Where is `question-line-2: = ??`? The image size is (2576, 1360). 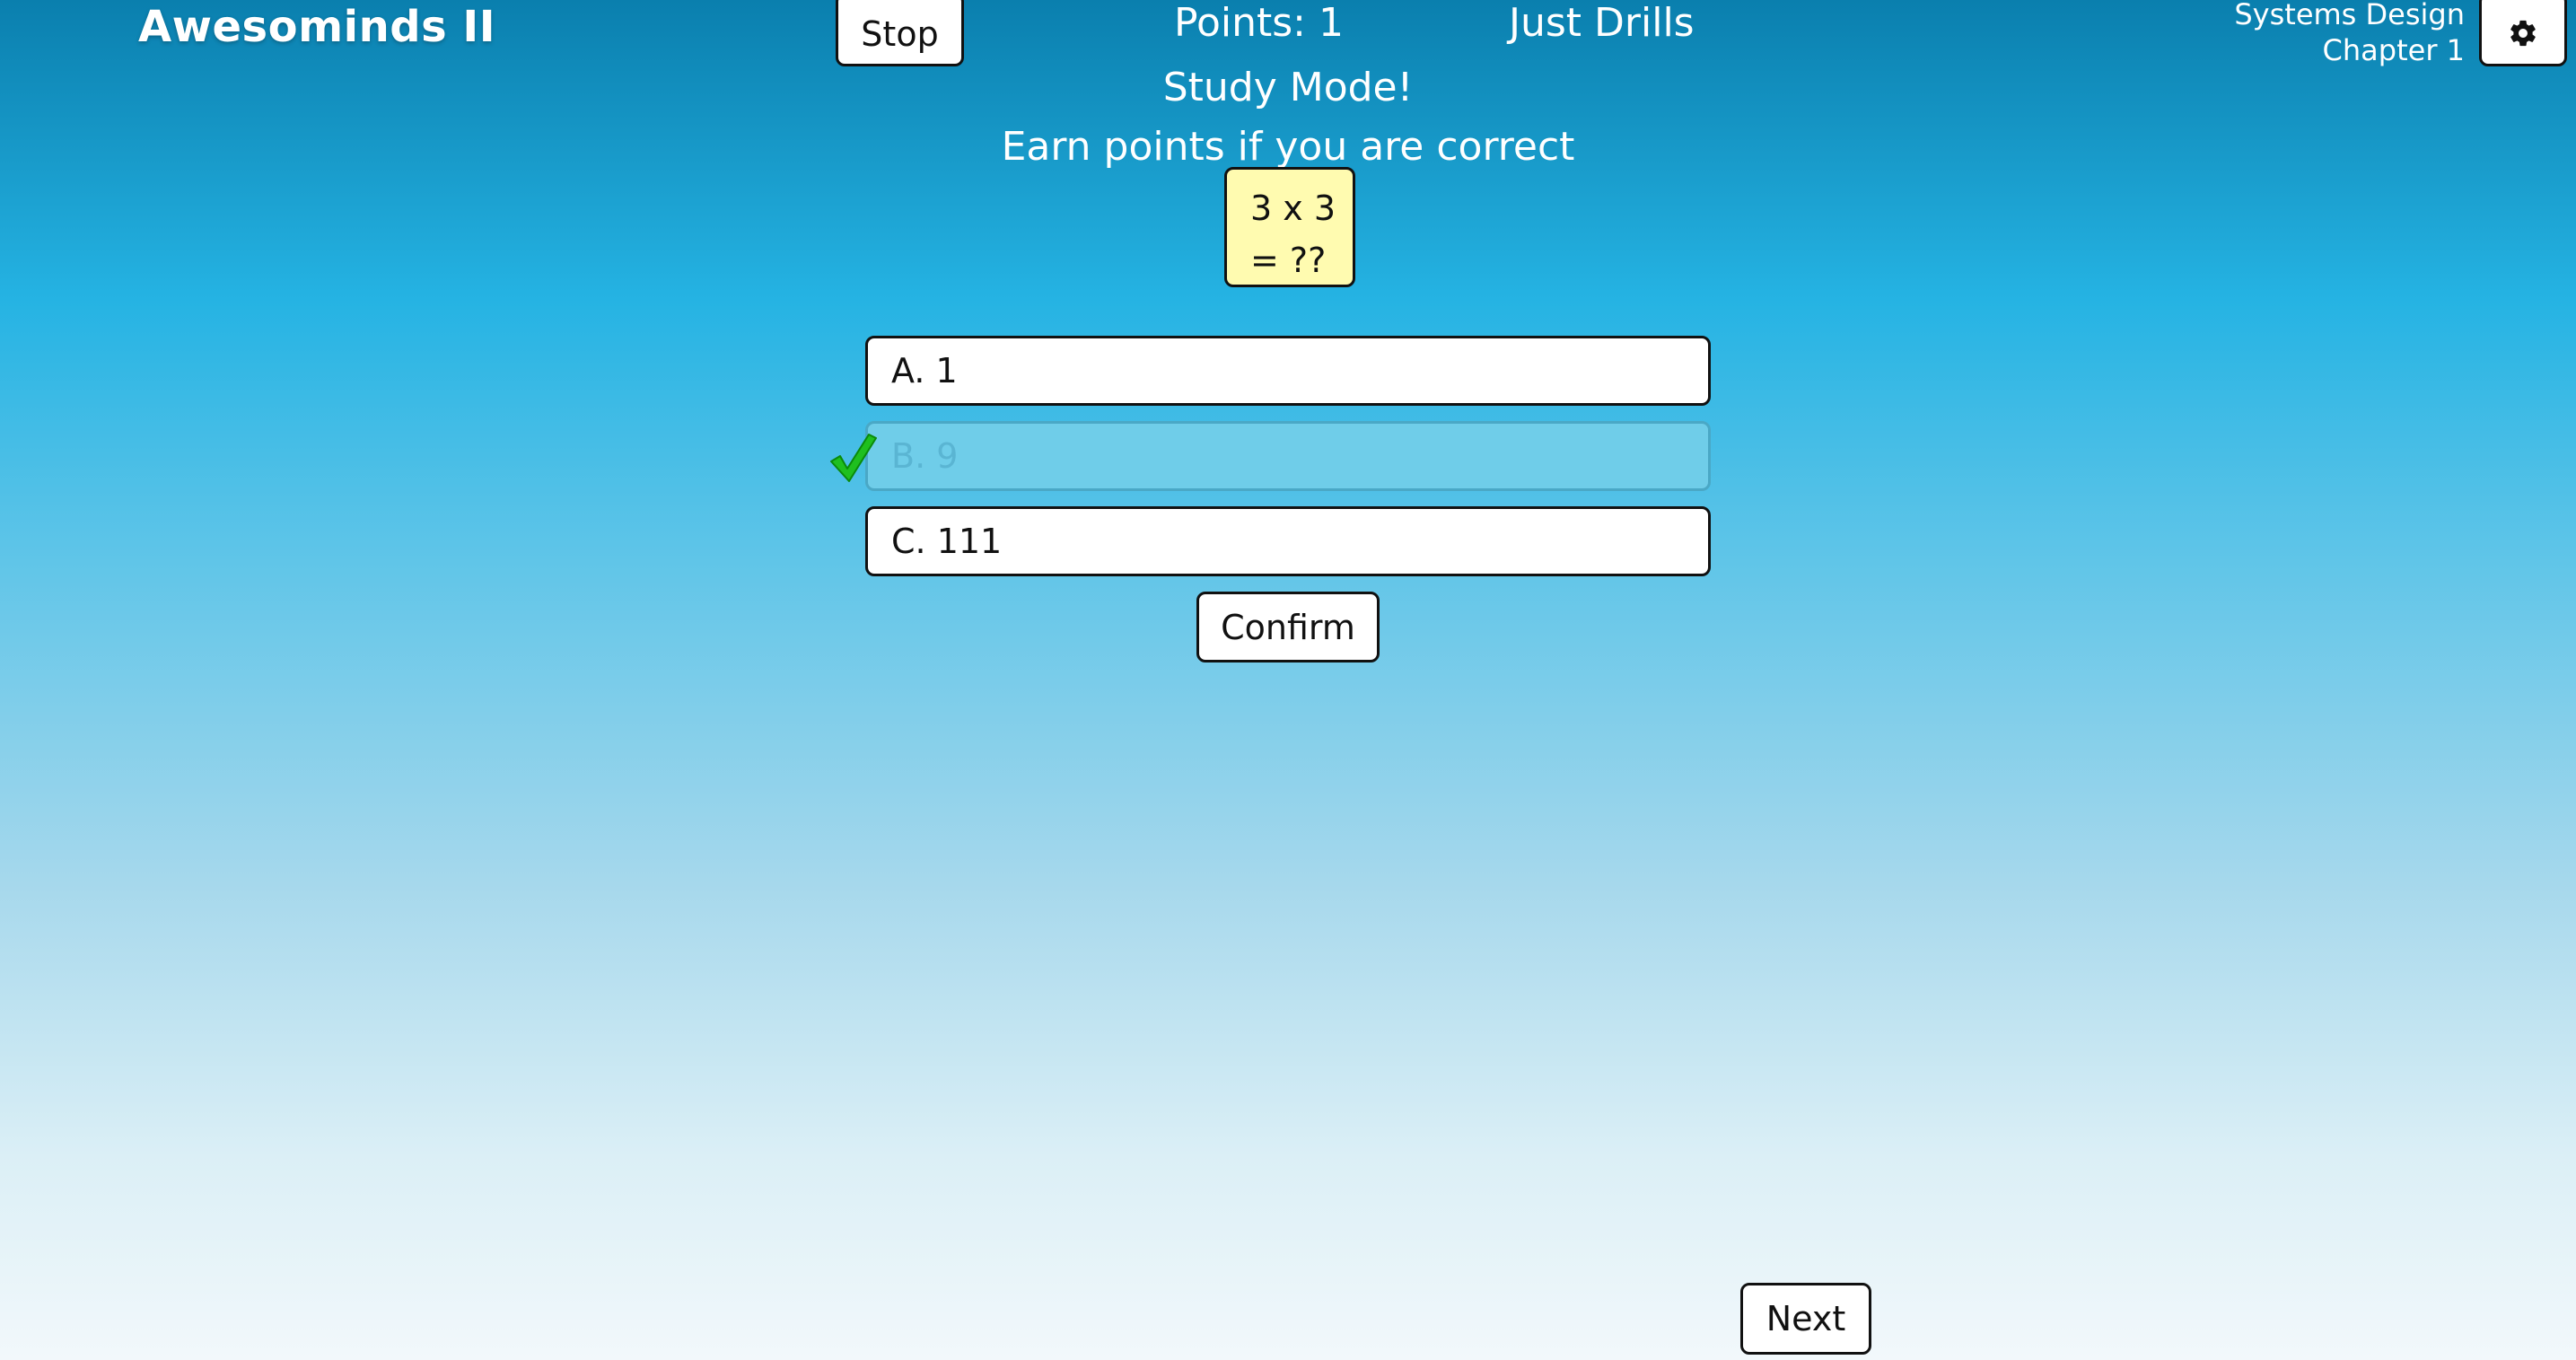 question-line-2: = ?? is located at coordinates (1288, 260).